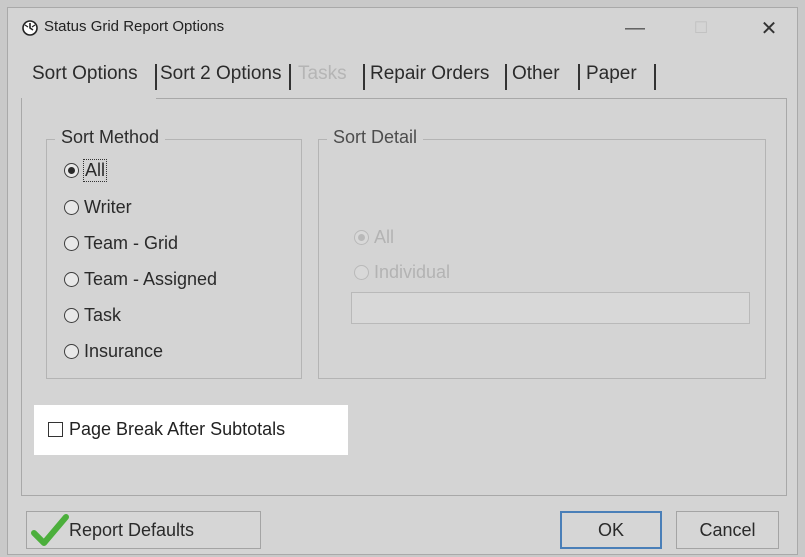 Image resolution: width=805 pixels, height=557 pixels. Describe the element at coordinates (550, 308) in the screenshot. I see `individual-input` at that location.